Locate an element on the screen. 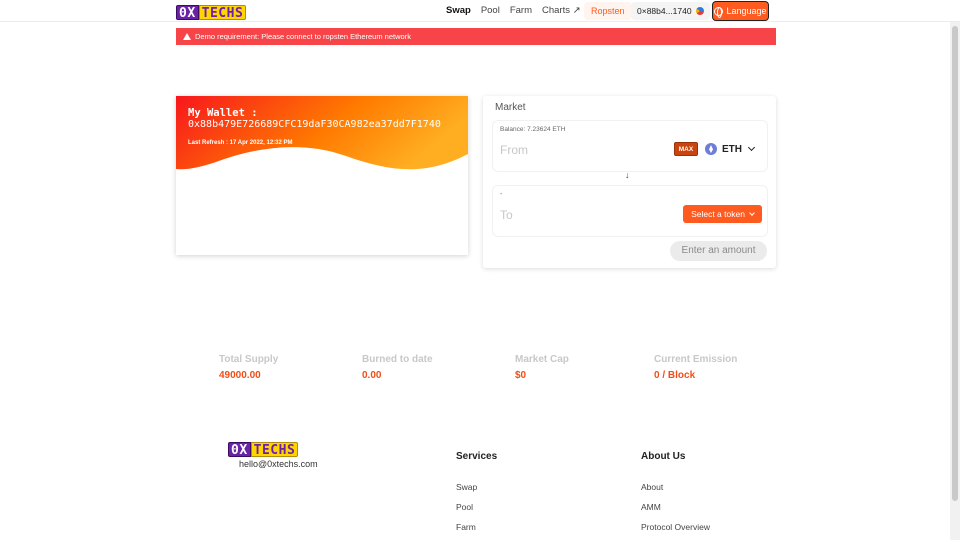 This screenshot has width=960, height=540. wallet-title: My Wallet : is located at coordinates (223, 113).